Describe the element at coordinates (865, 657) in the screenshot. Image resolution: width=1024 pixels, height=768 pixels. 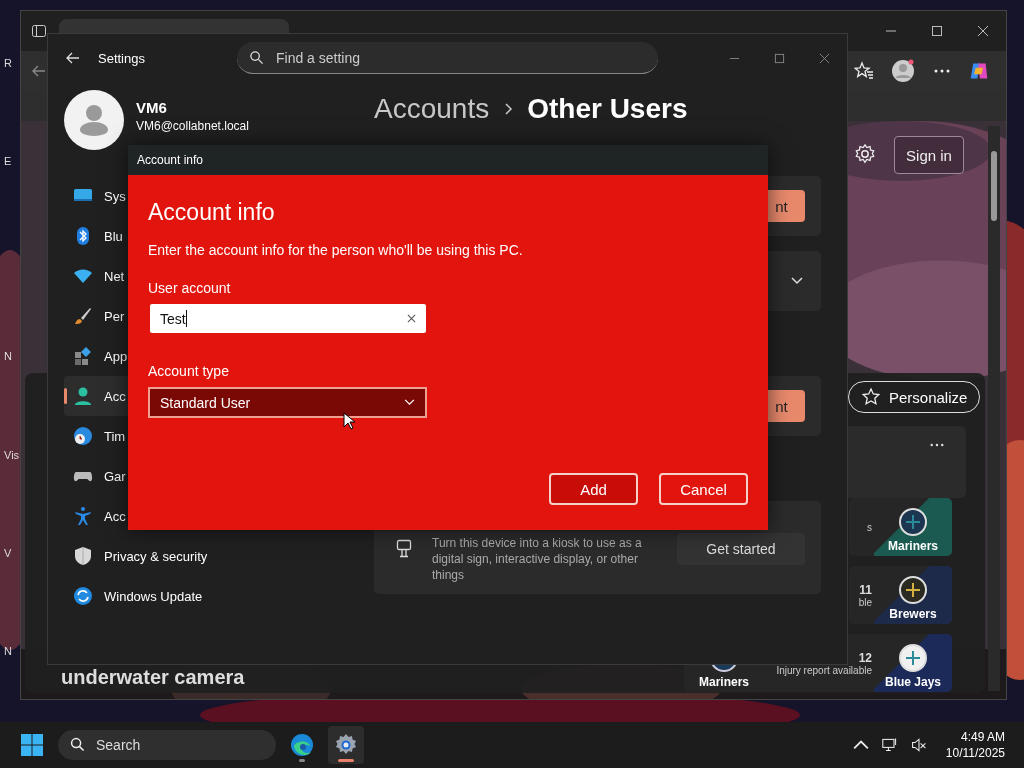
I see `score-text: 12` at that location.